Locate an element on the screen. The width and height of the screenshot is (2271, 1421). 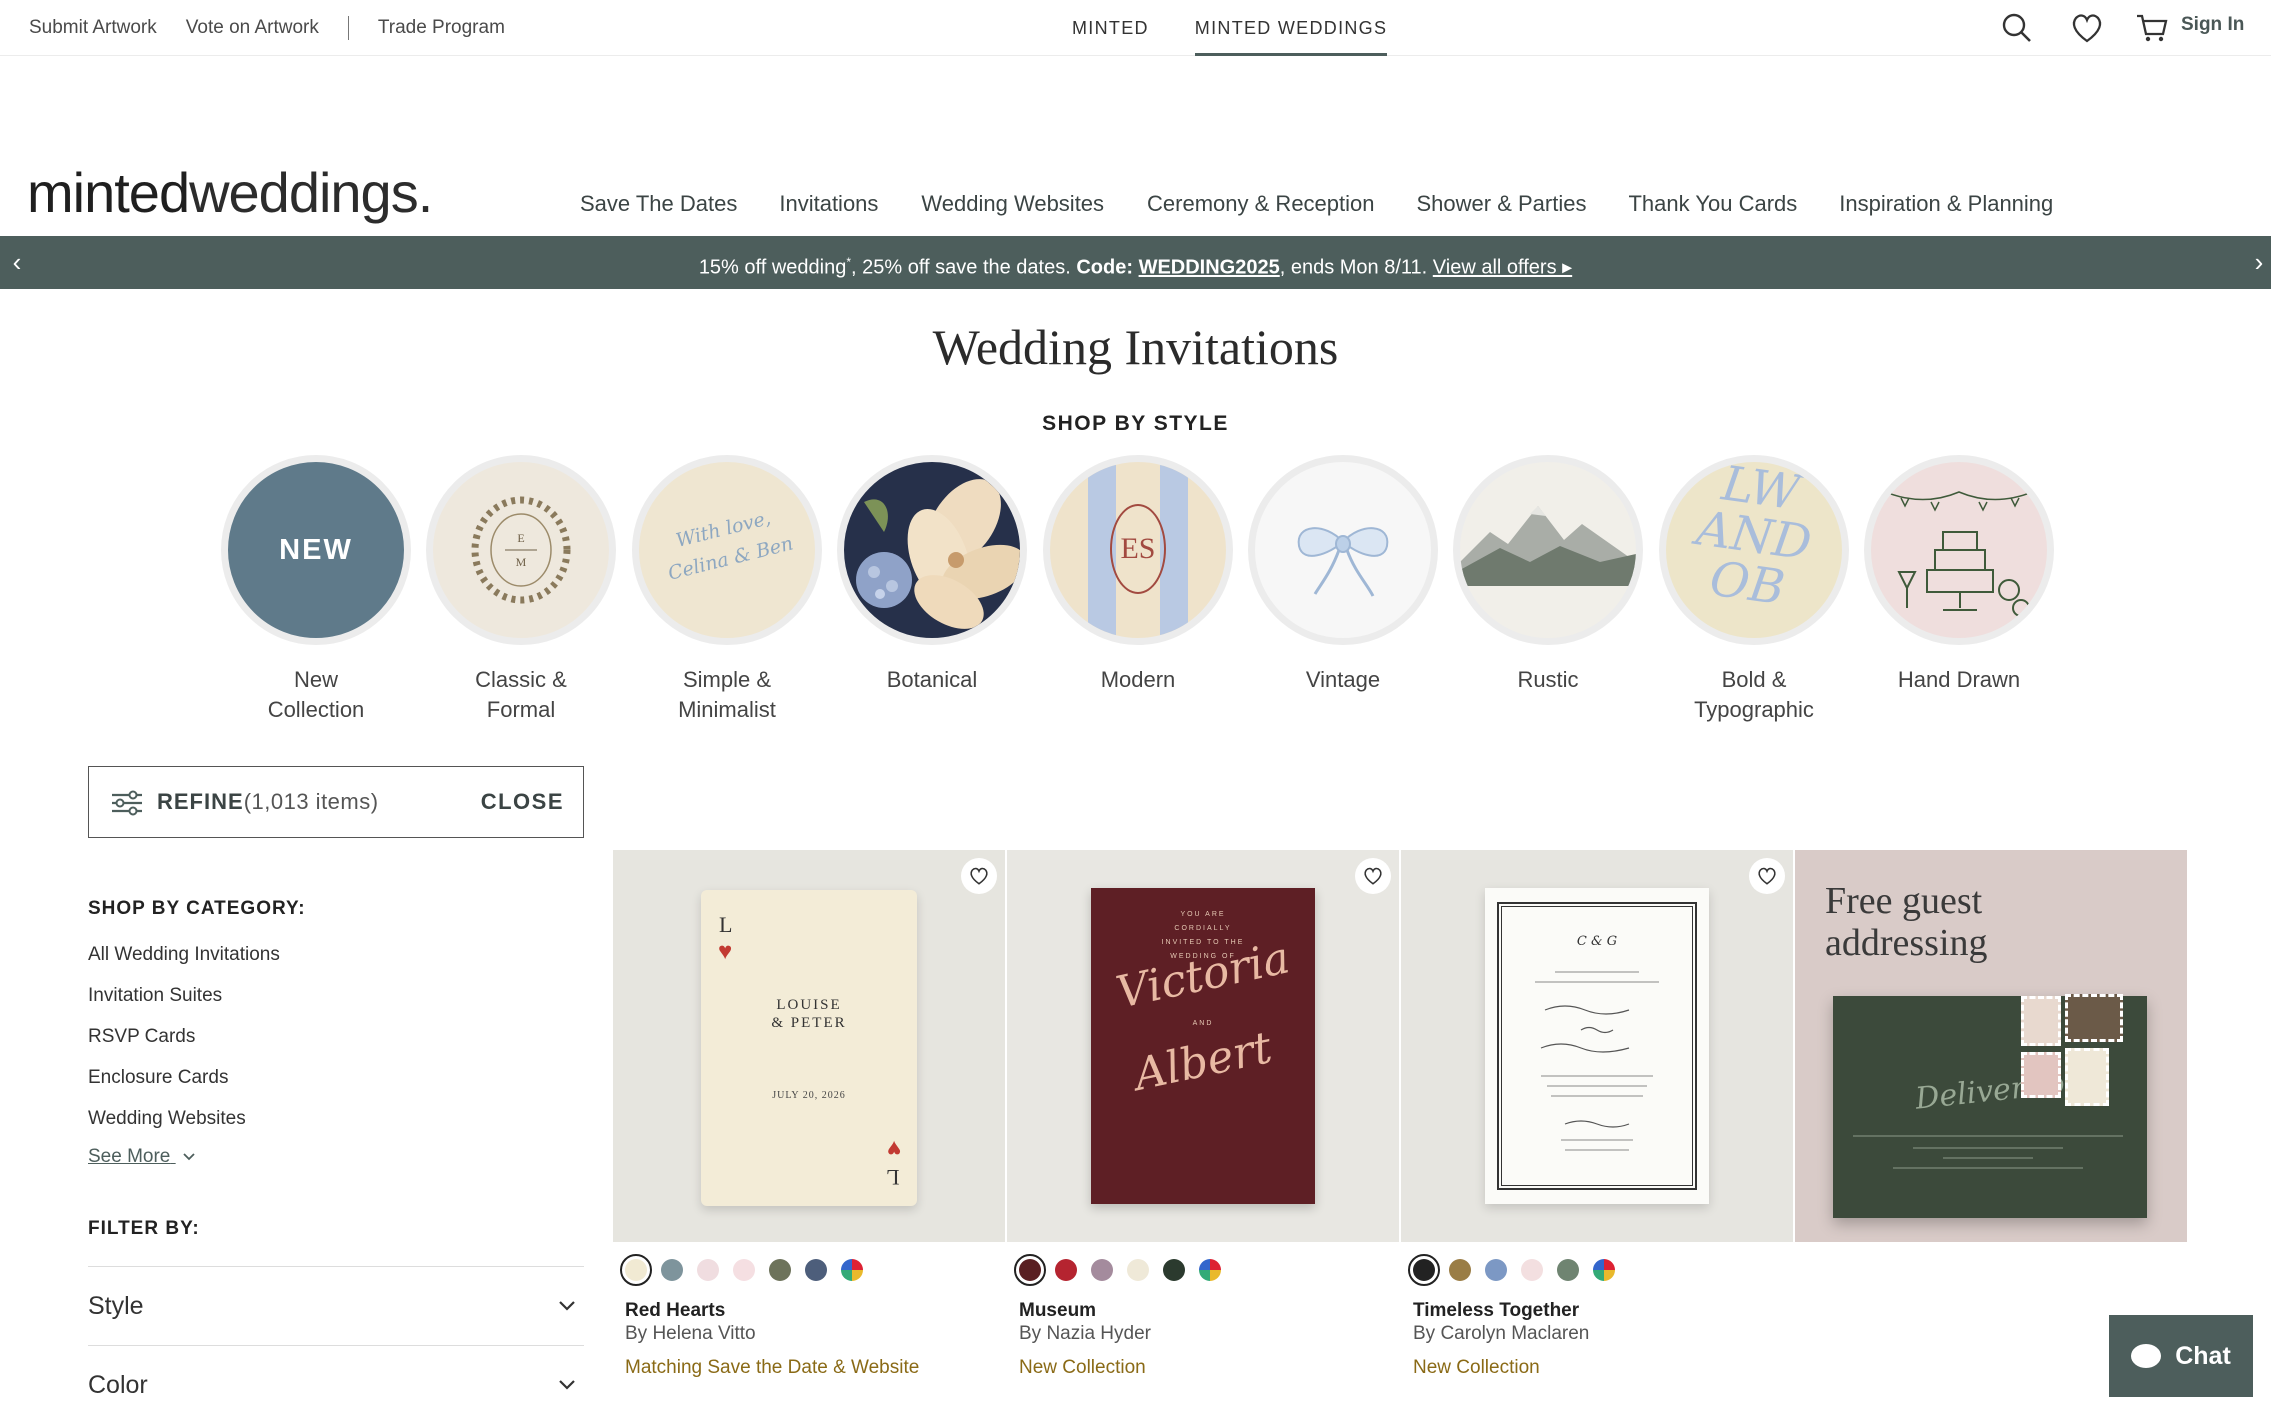
promo-code-label: Code: is located at coordinates (1107, 267).